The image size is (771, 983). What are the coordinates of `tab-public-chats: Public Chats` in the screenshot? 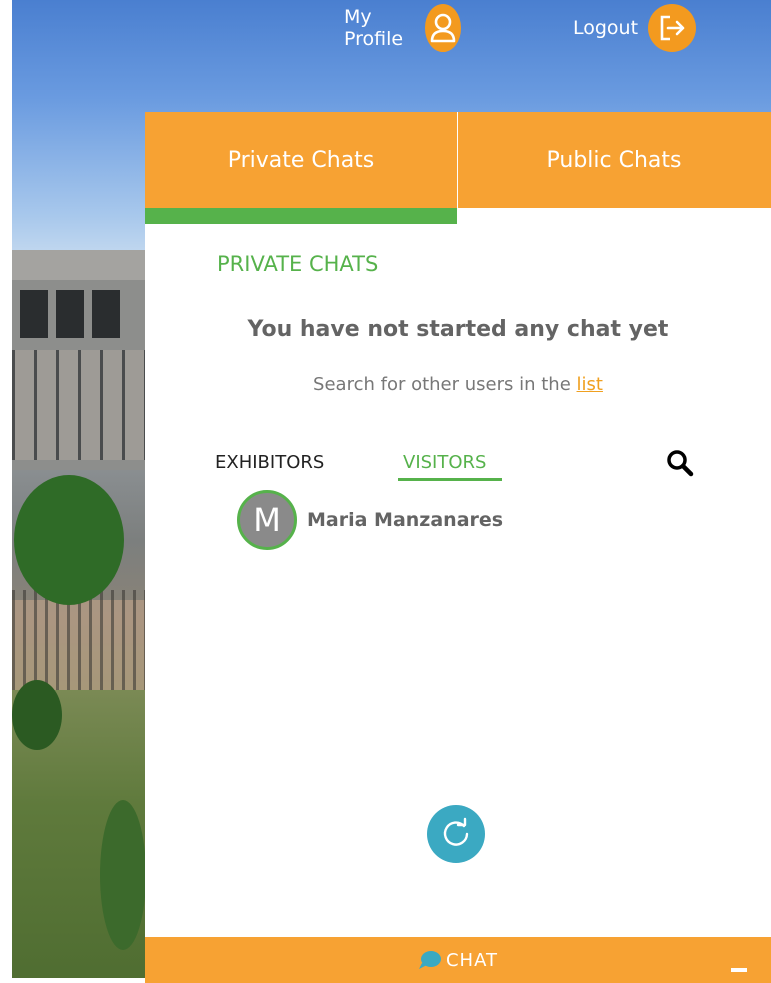 It's located at (613, 160).